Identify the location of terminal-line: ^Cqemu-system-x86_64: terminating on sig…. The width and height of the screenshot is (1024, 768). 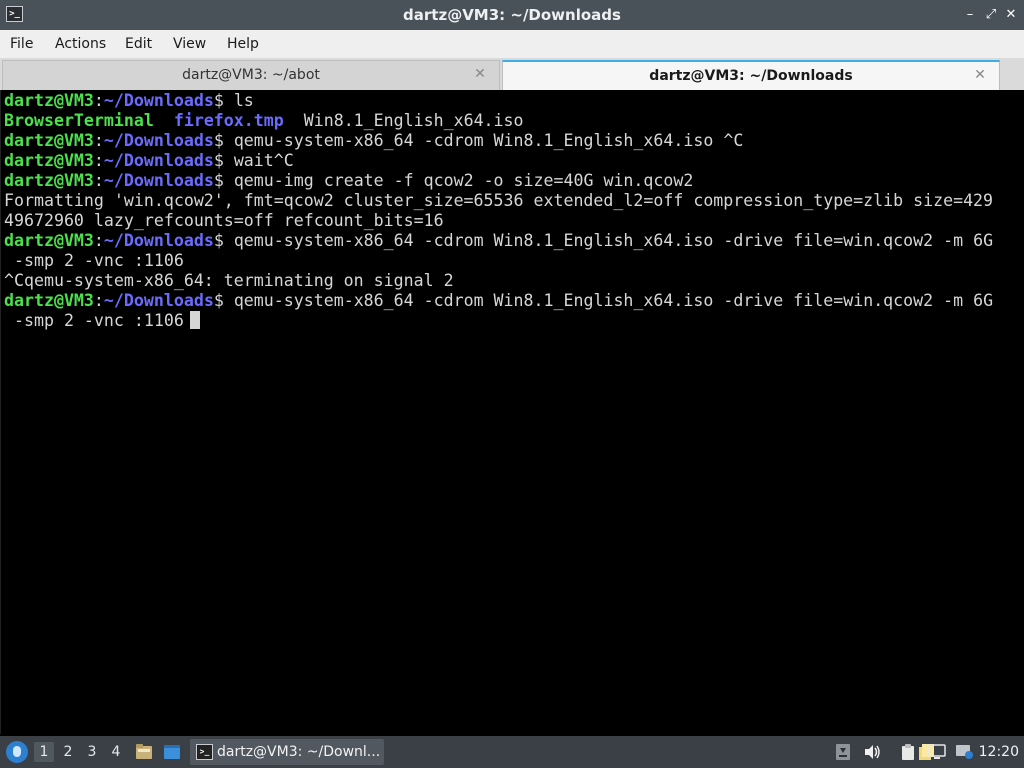
(229, 280).